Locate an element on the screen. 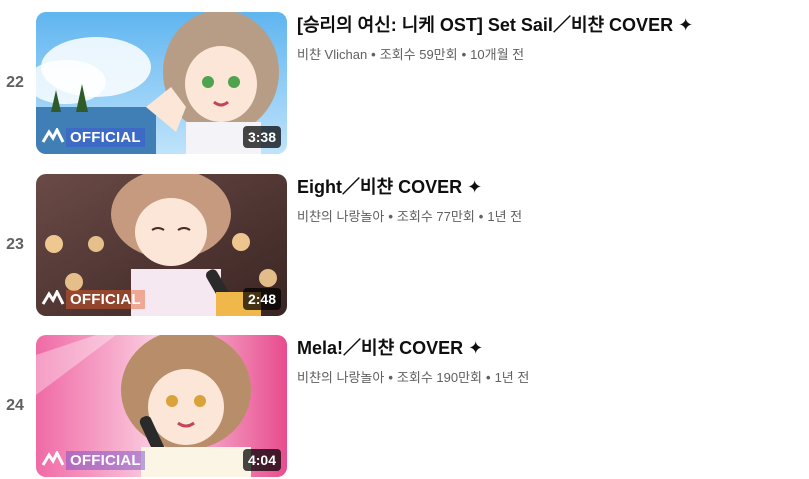 The image size is (809, 479). video-info: Mela!／비챤 COVER ✦ 비챤의 나랑놀아 • 조회수 190만회 • 1년 전 is located at coordinates (547, 361).